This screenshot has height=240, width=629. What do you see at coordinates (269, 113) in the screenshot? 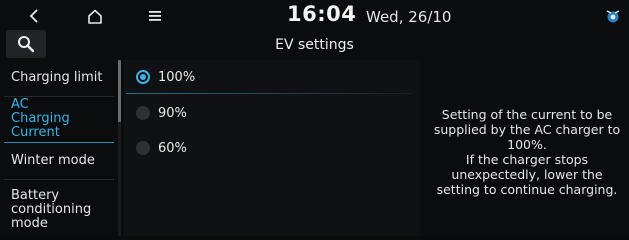
I see `option-90: 90%` at bounding box center [269, 113].